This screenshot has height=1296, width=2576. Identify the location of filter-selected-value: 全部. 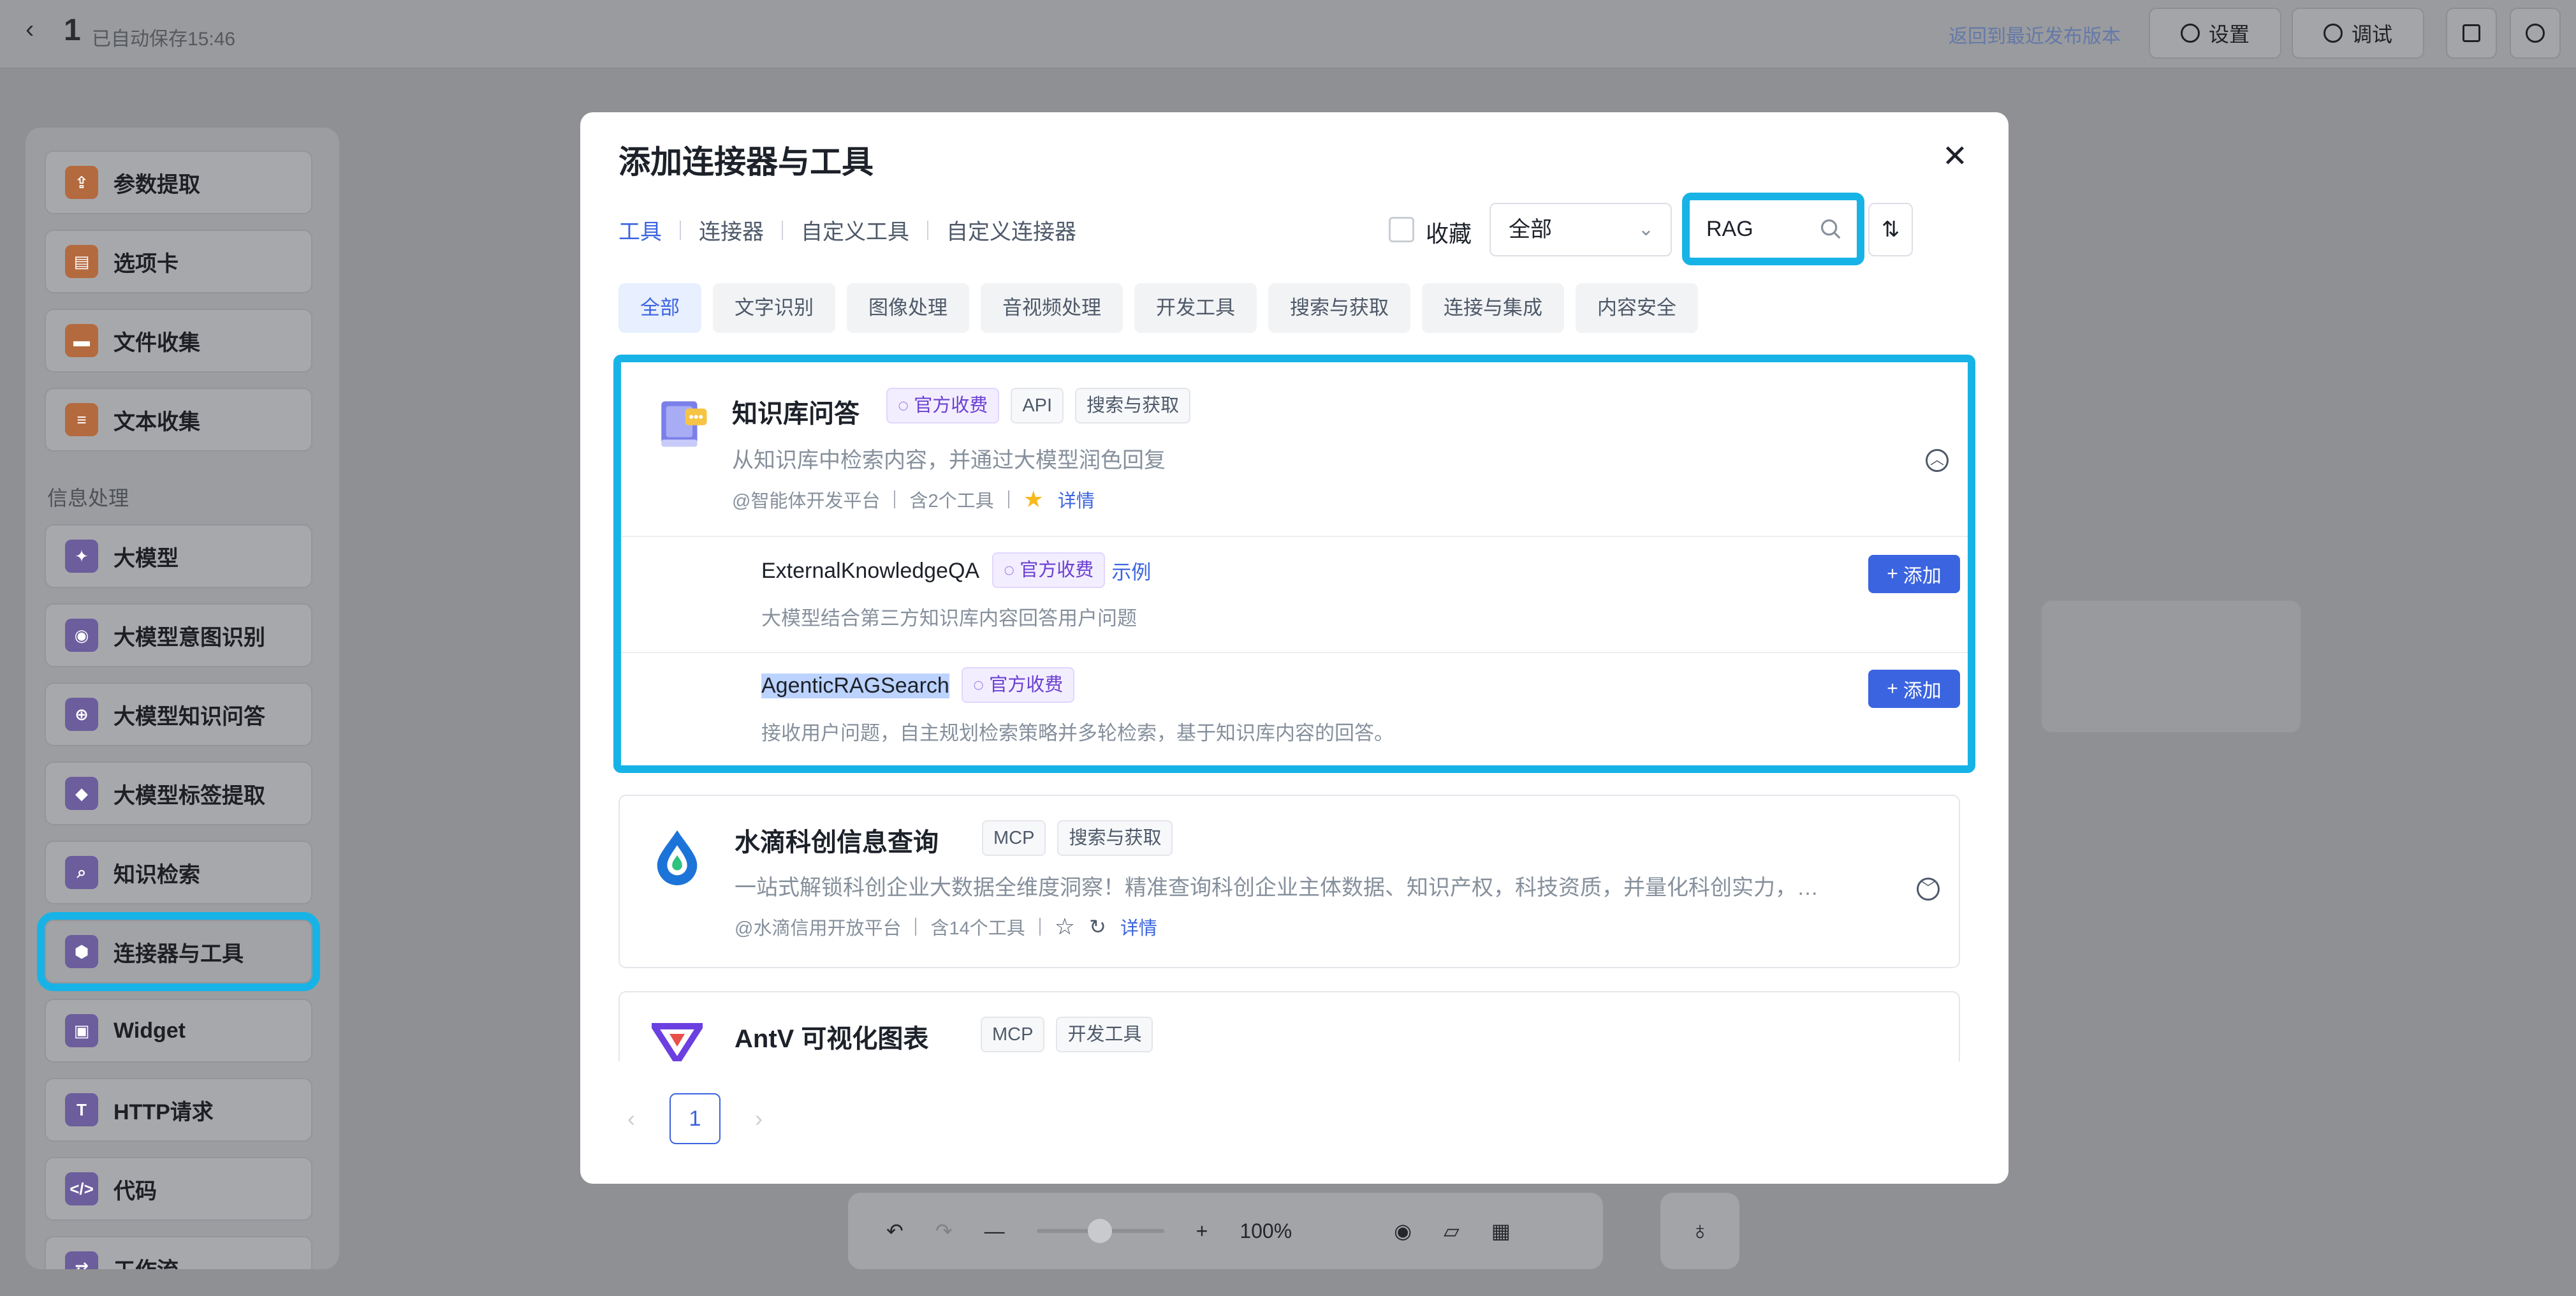
(1531, 230).